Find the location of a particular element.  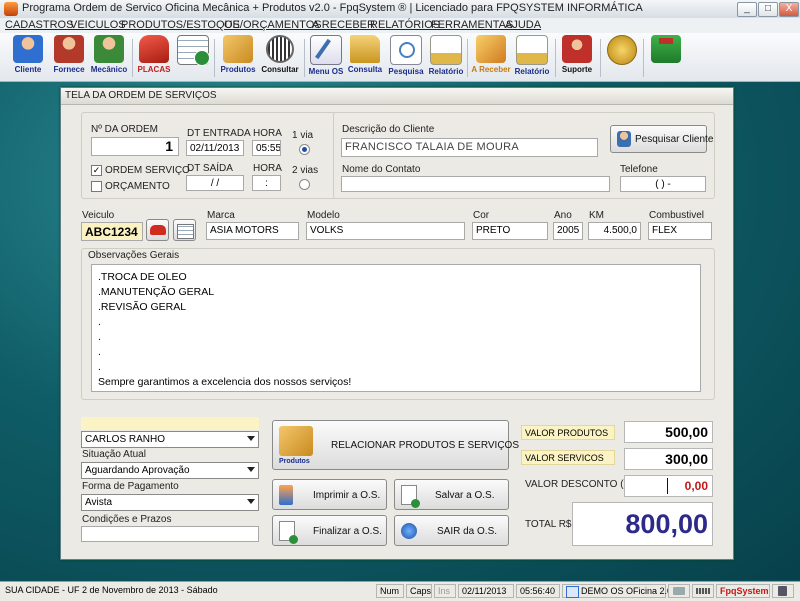

menu-cadastros: CADASTROS is located at coordinates (39, 25).